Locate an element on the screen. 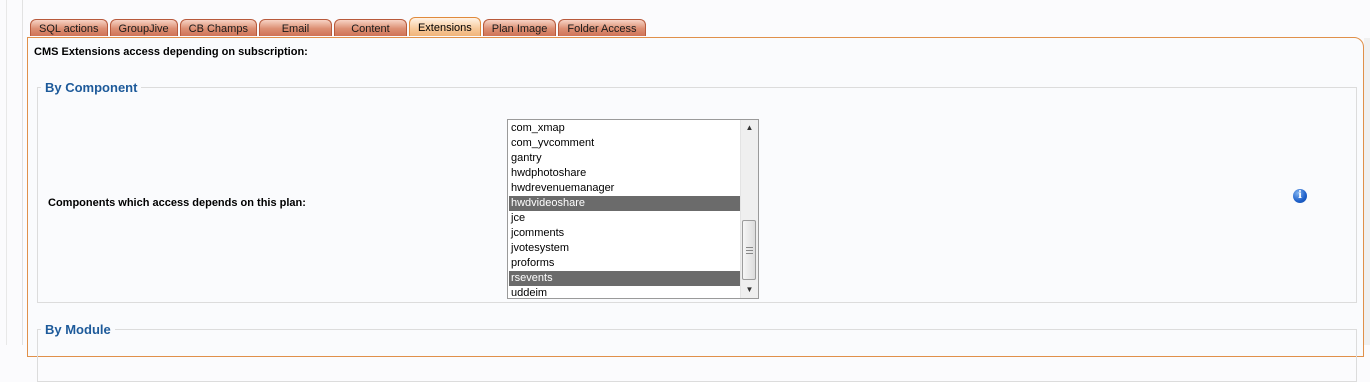 Image resolution: width=1370 pixels, height=382 pixels. list-item: jcomments is located at coordinates (625, 233).